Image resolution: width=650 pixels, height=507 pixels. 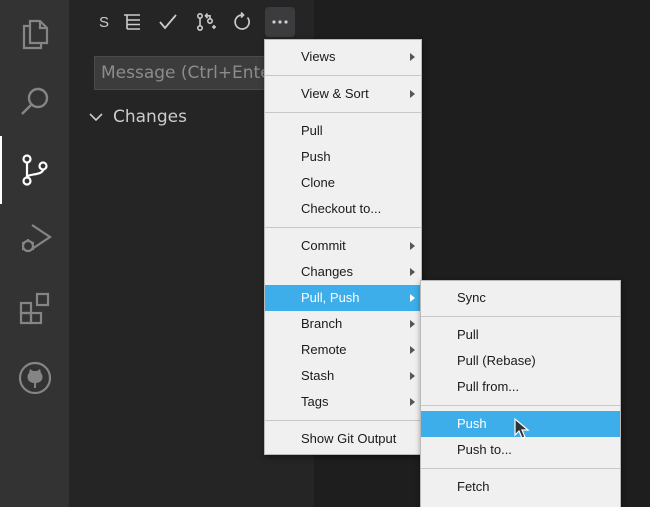 I want to click on create-pull-request-icon, so click(x=206, y=22).